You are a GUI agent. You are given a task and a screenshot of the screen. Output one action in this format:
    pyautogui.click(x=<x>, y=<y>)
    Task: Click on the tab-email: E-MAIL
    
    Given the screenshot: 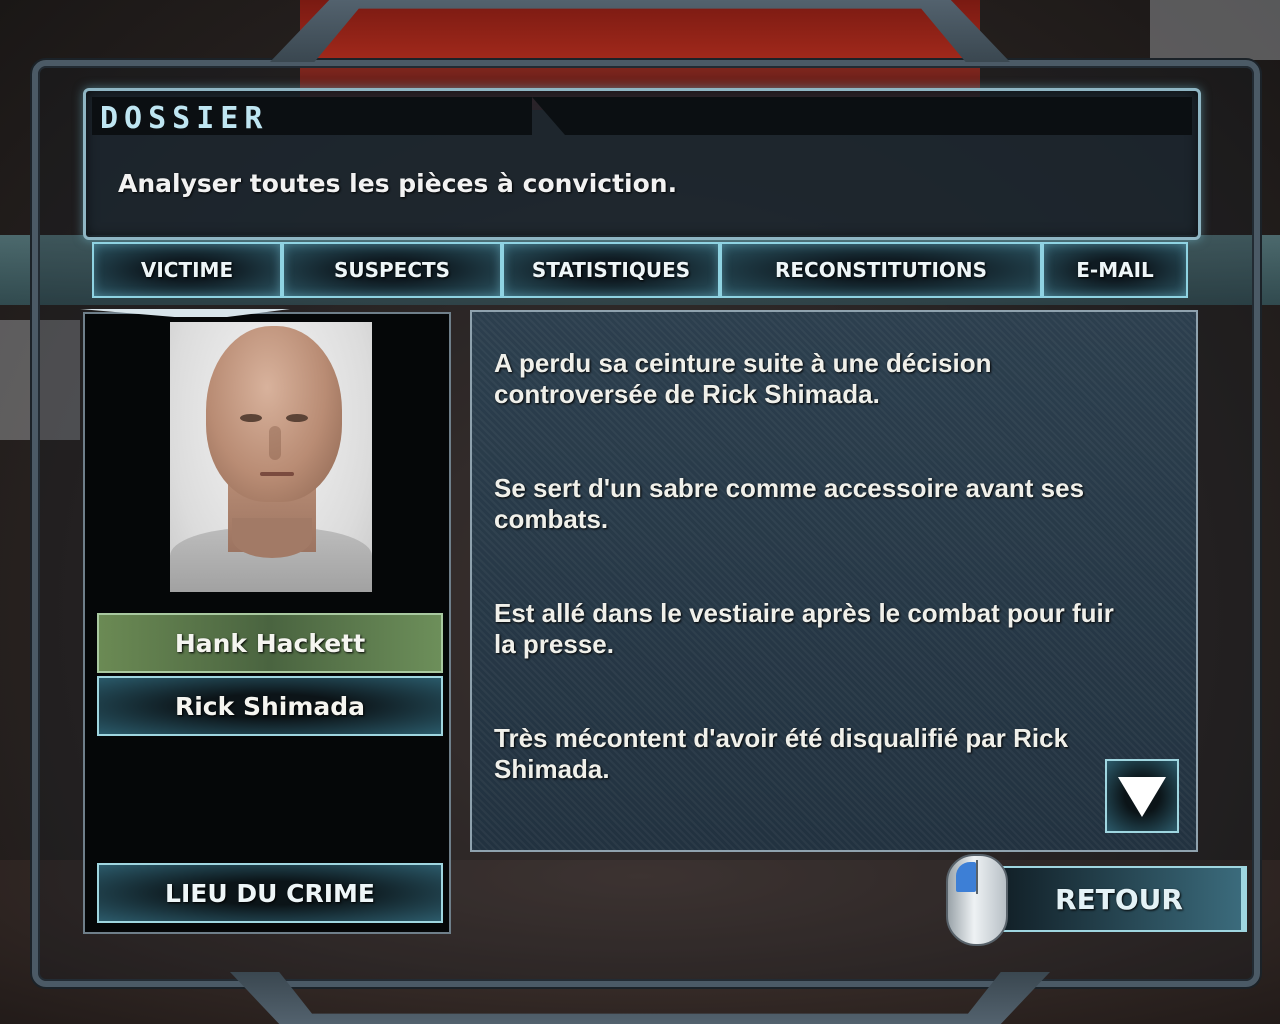 What is the action you would take?
    pyautogui.click(x=1115, y=270)
    